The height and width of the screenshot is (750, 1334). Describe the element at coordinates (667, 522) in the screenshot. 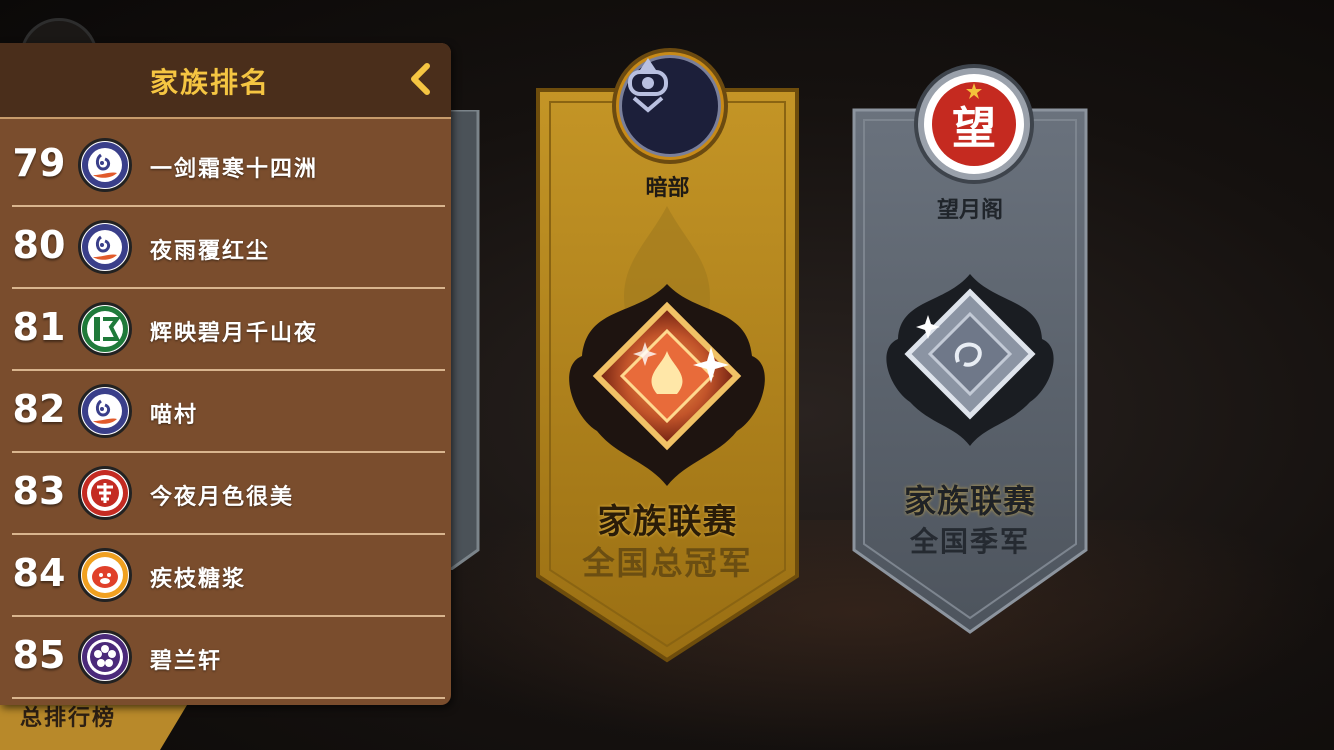

I see `champion-title: 家族联赛` at that location.